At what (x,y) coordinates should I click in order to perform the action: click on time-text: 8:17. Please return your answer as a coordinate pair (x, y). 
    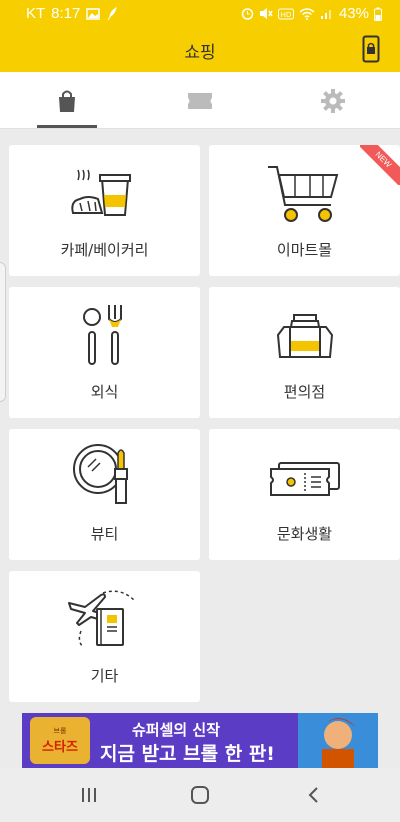
    Looking at the image, I should click on (66, 13).